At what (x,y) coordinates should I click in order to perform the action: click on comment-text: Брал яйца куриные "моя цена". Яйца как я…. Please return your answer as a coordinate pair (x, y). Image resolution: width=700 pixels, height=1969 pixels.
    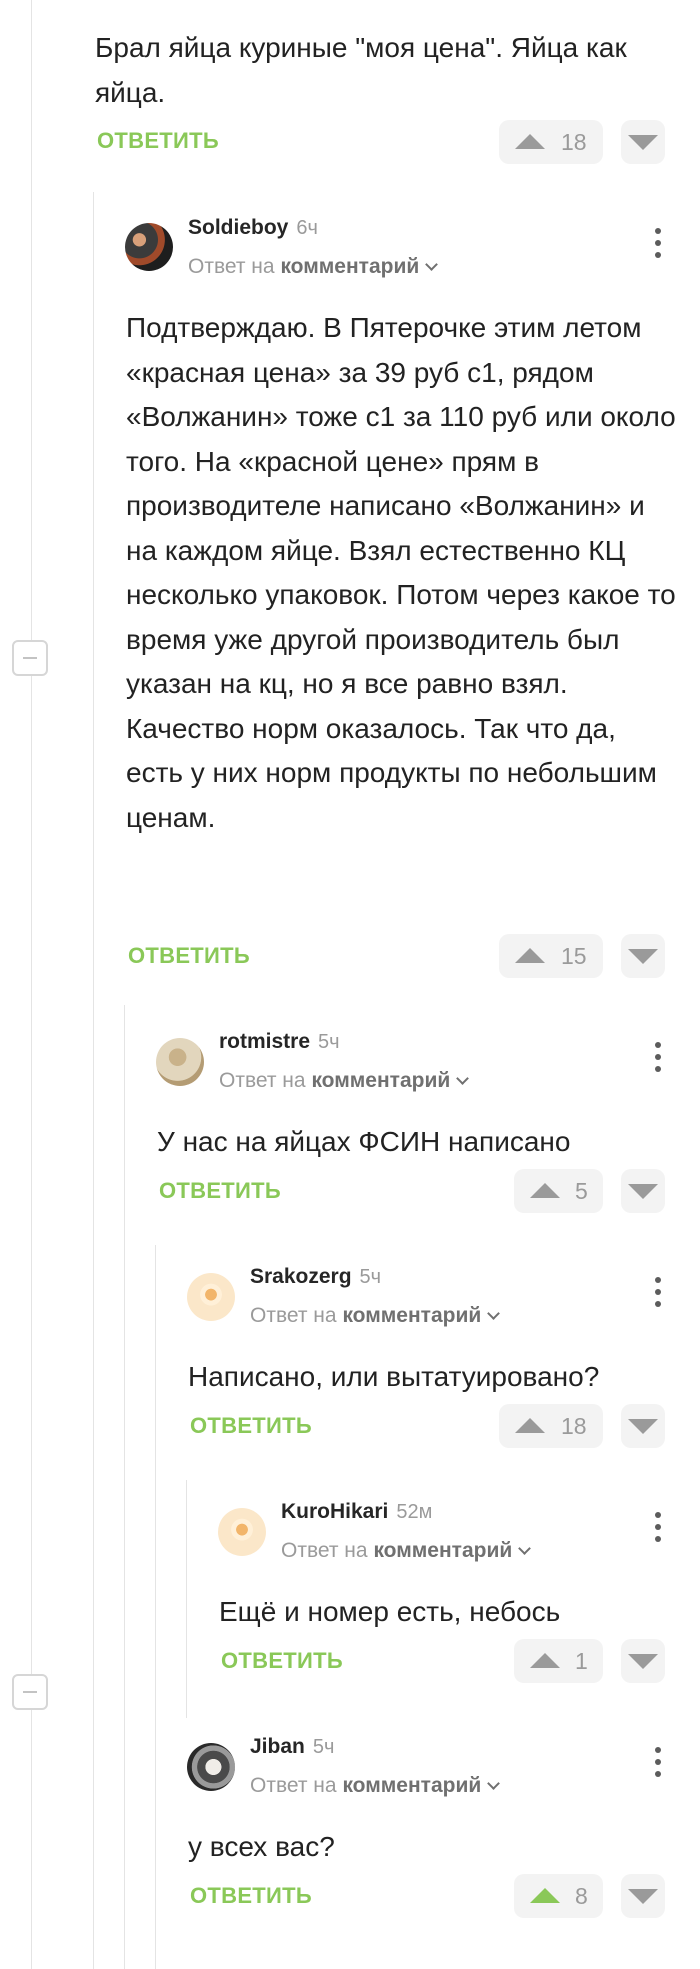
    Looking at the image, I should click on (361, 70).